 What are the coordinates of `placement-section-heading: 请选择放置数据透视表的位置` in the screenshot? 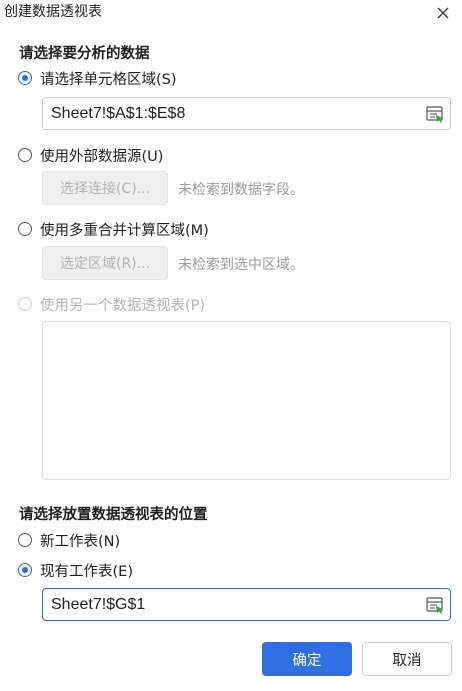 It's located at (113, 515).